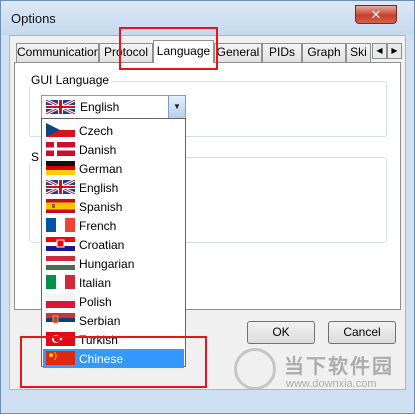  I want to click on tab-label: General, so click(238, 52).